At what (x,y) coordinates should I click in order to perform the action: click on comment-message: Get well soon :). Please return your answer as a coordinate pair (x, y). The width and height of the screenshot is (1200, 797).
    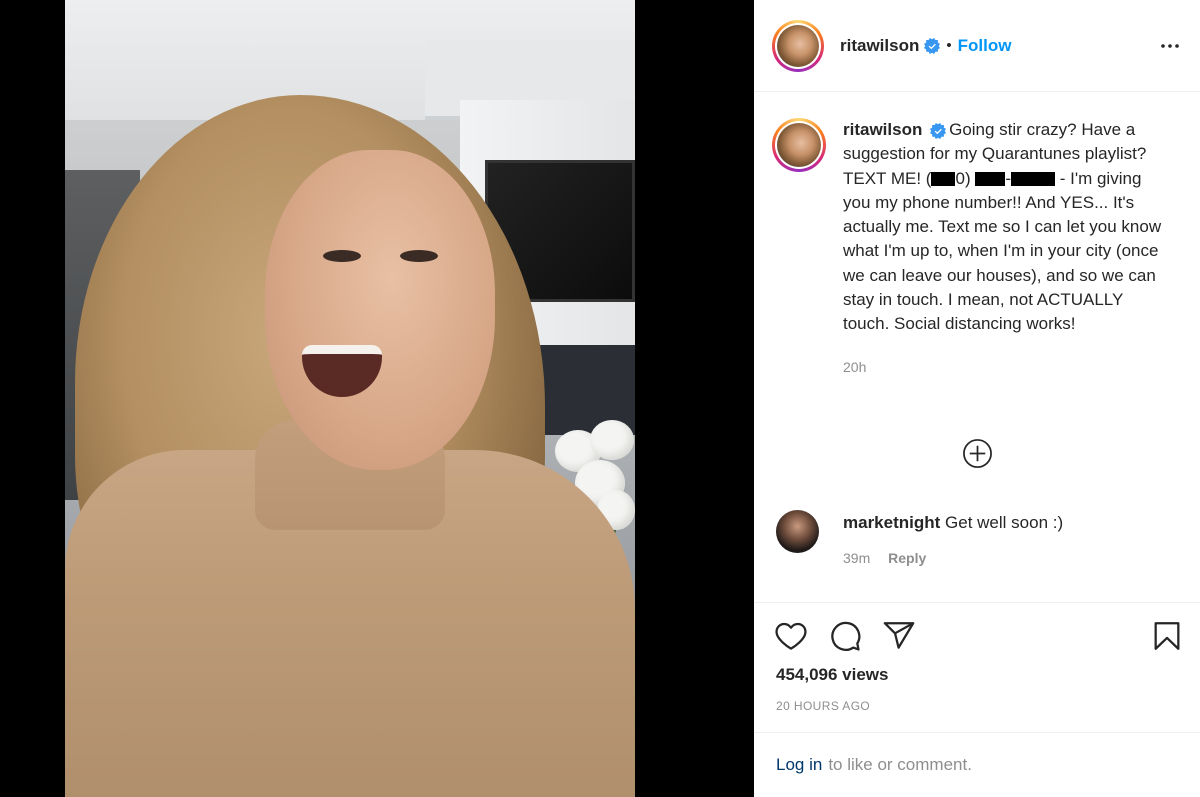
    Looking at the image, I should click on (1004, 522).